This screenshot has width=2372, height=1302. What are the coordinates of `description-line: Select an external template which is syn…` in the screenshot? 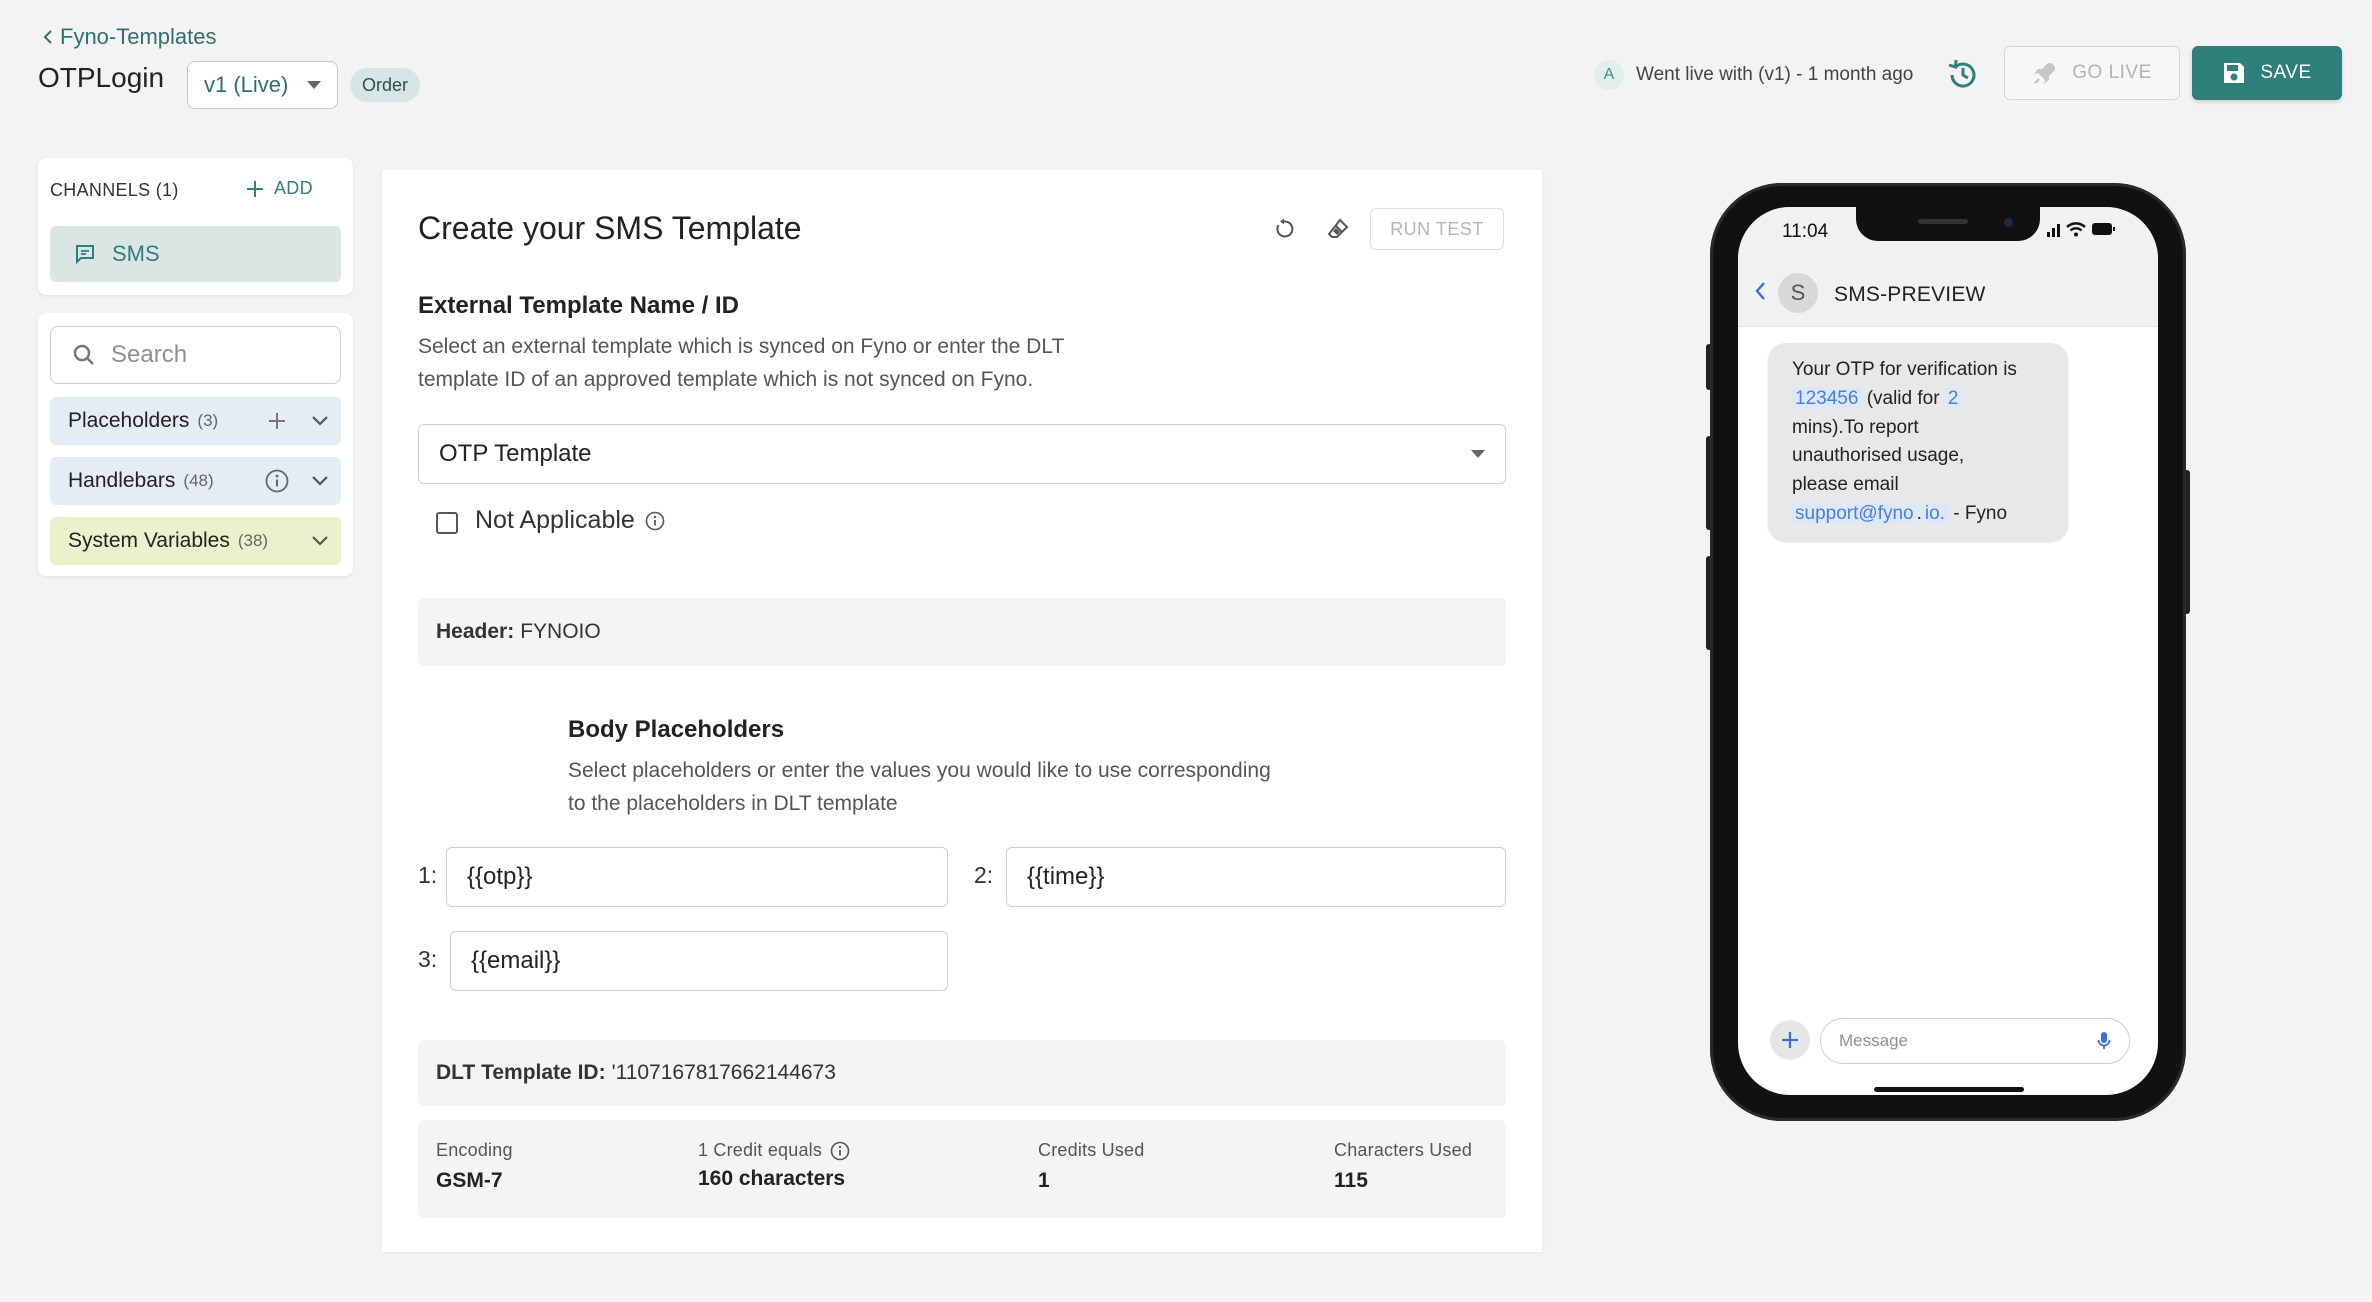 It's located at (741, 346).